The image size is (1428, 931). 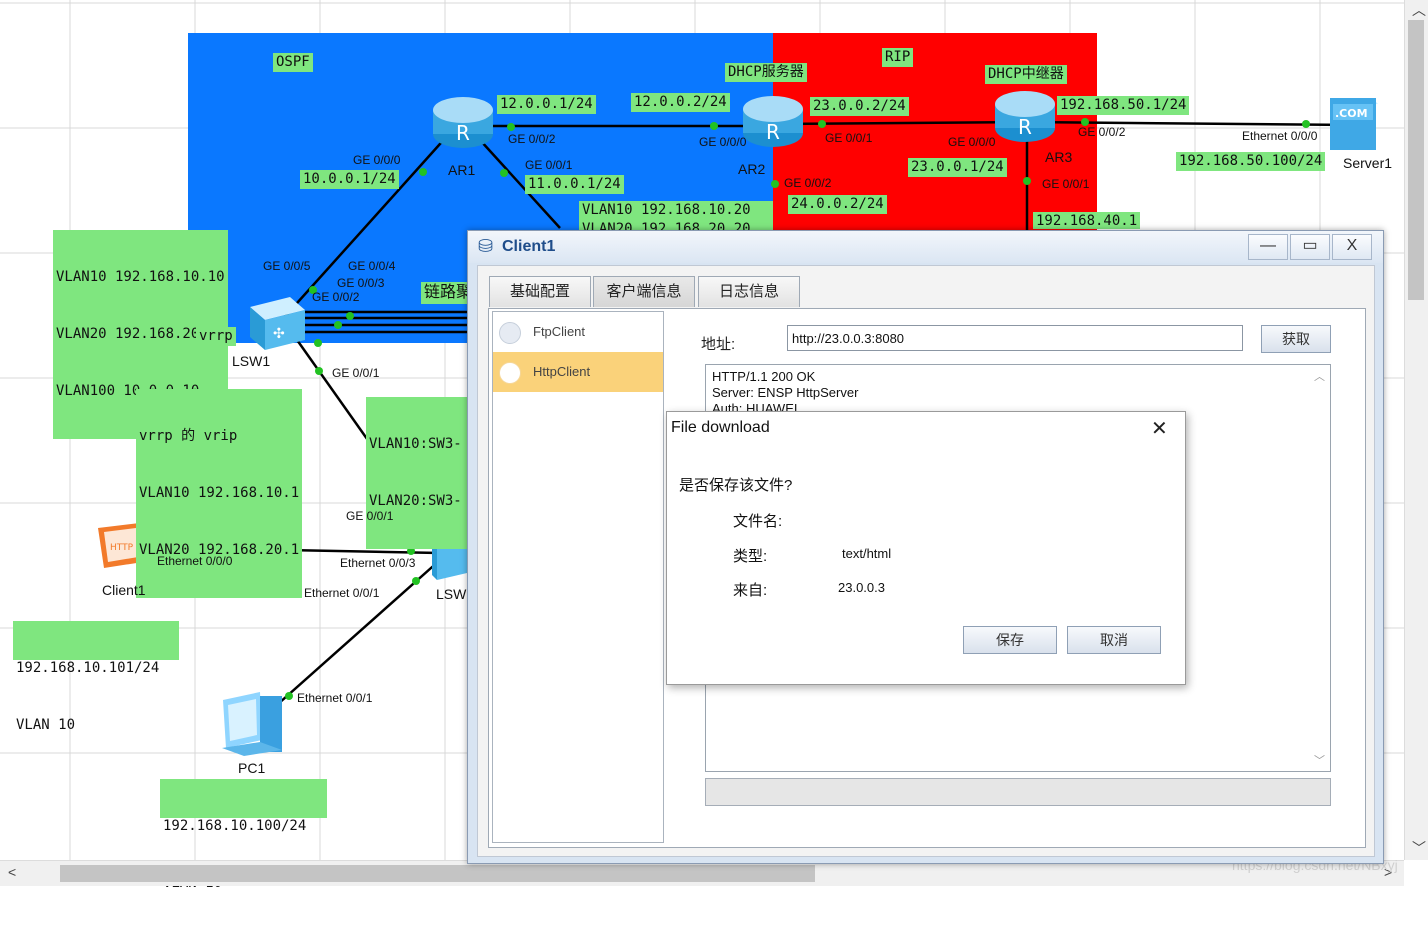 I want to click on lsw1-ge003-label: GE 0/0/3, so click(x=361, y=283).